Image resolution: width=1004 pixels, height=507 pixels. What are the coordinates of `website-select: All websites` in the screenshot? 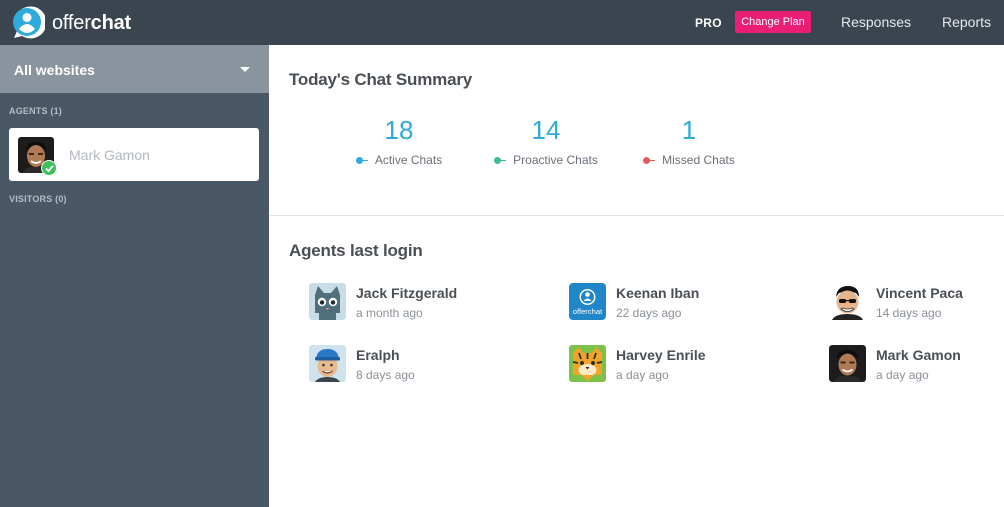 It's located at (134, 69).